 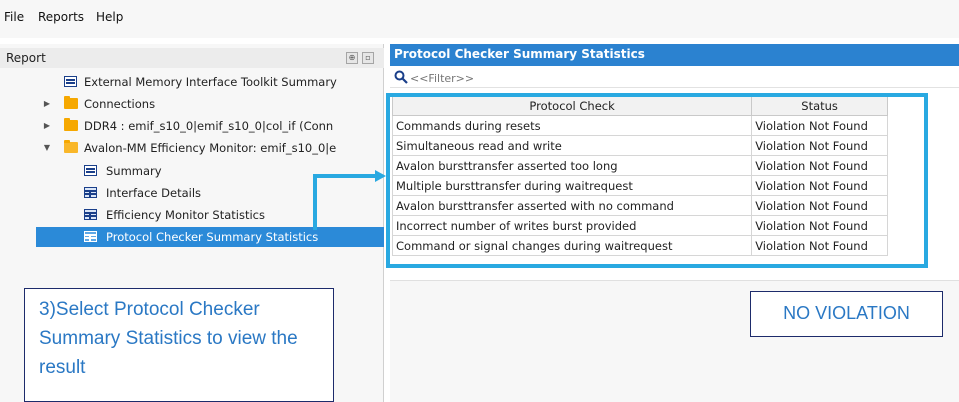 What do you see at coordinates (349, 200) in the screenshot?
I see `annotation-arrow` at bounding box center [349, 200].